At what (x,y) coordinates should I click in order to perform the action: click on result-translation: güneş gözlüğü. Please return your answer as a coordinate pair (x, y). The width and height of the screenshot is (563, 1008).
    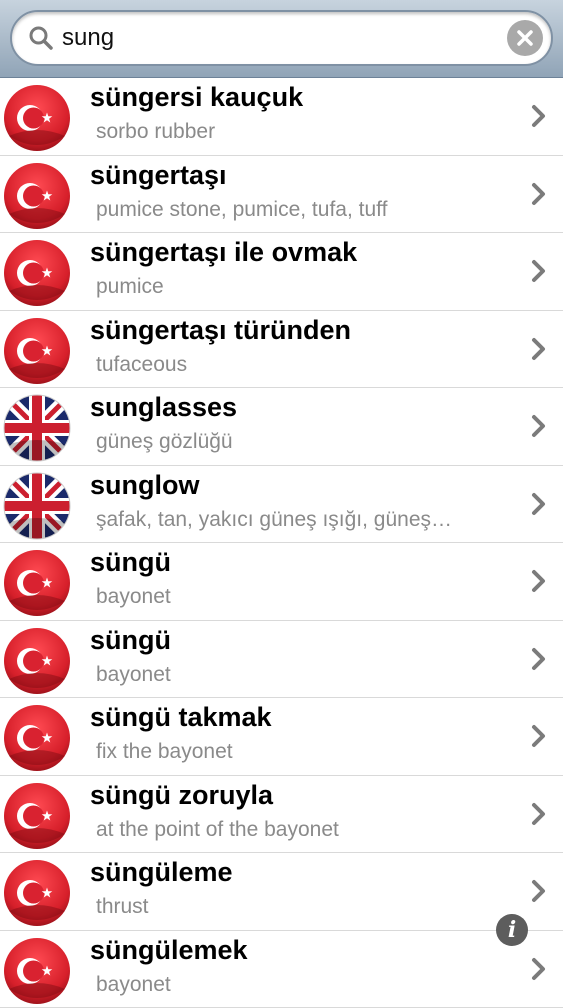
    Looking at the image, I should click on (306, 442).